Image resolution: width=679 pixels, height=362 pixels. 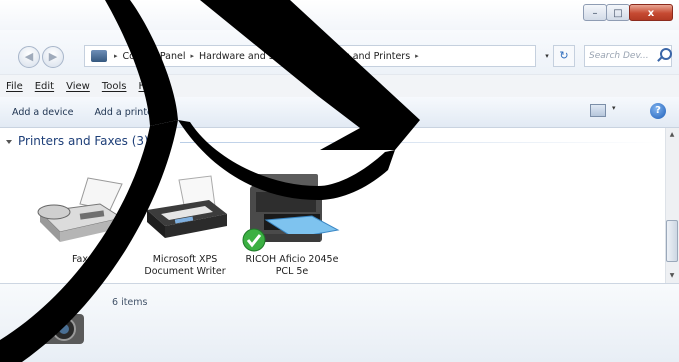 What do you see at coordinates (80, 259) in the screenshot?
I see `device-label: Fax` at bounding box center [80, 259].